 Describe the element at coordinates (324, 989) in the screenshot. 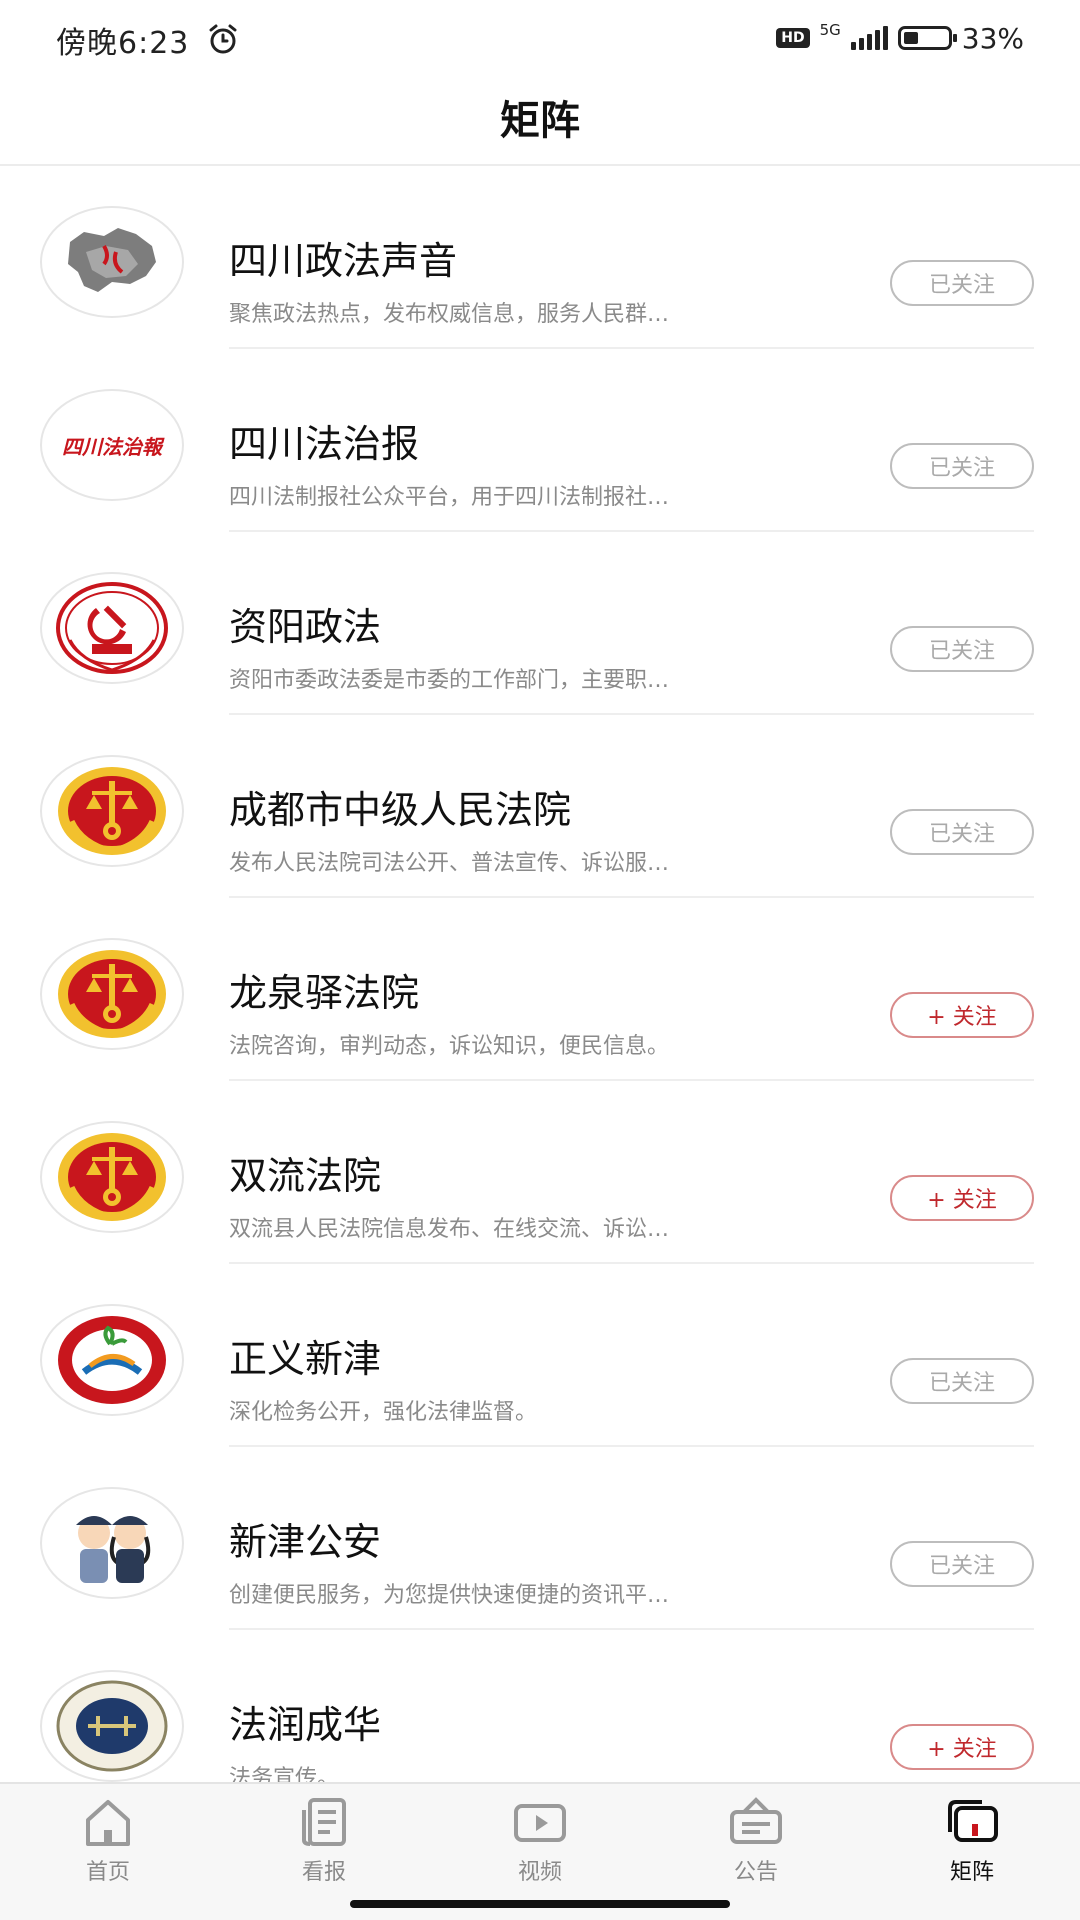

I see `account-title: 龙泉驿法院` at that location.